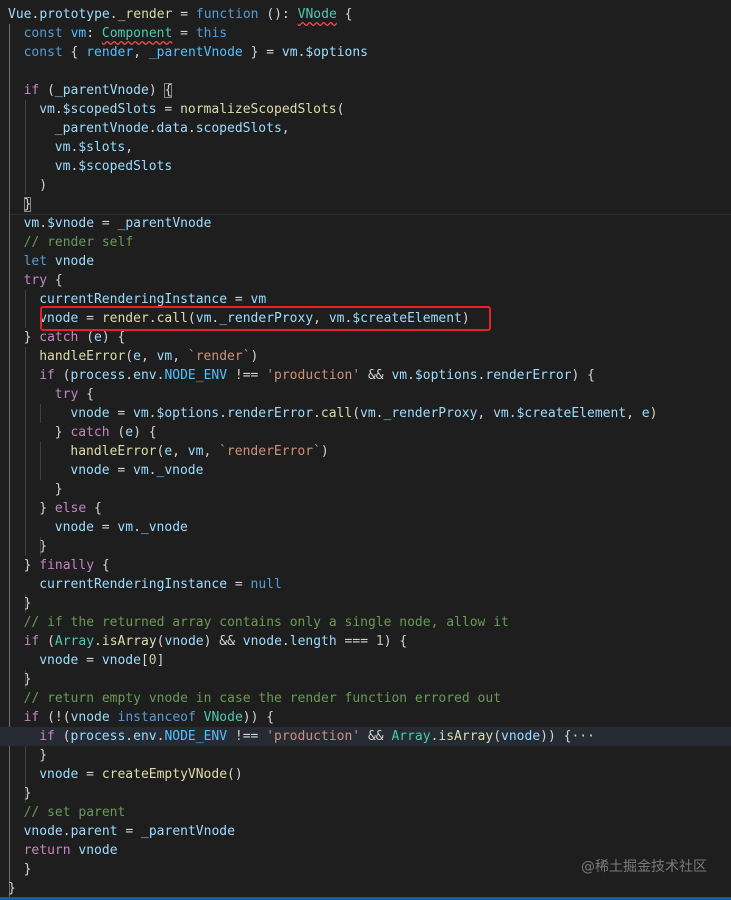 This screenshot has height=900, width=731. Describe the element at coordinates (365, 166) in the screenshot. I see `code-line: vm.$scopedSlots` at that location.